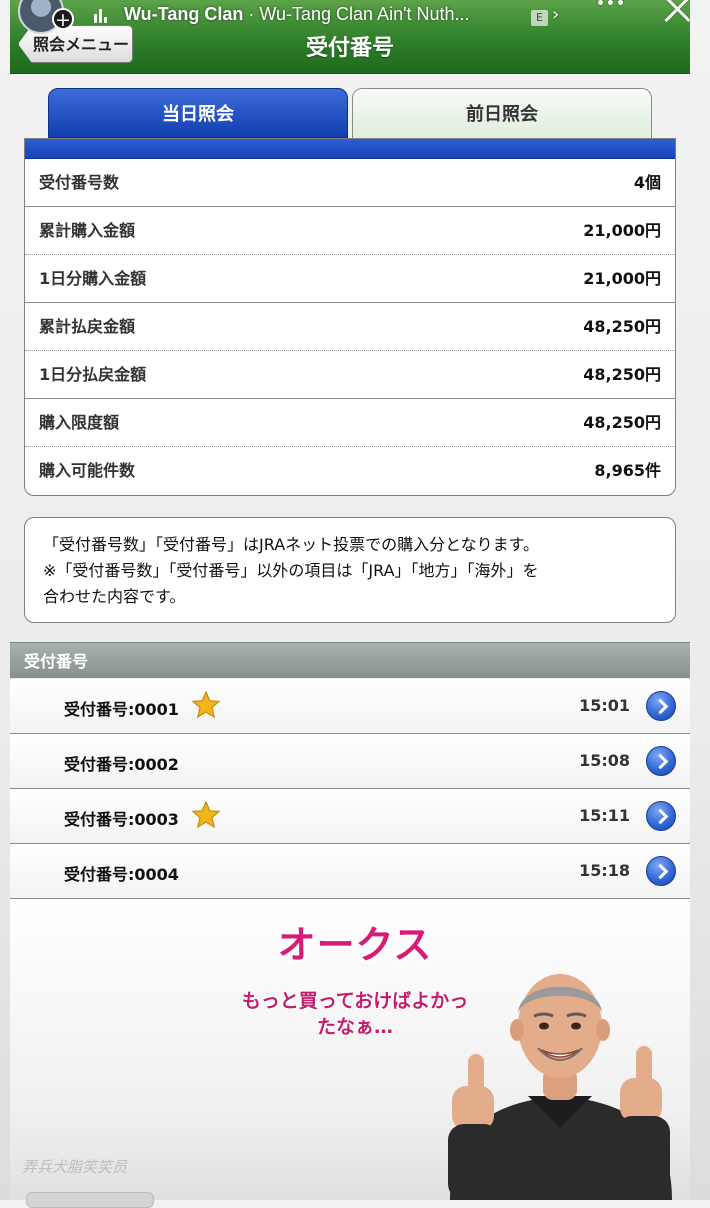 The width and height of the screenshot is (710, 1208). I want to click on summary-row-available-count: 購入可能件数 8,965件, so click(350, 471).